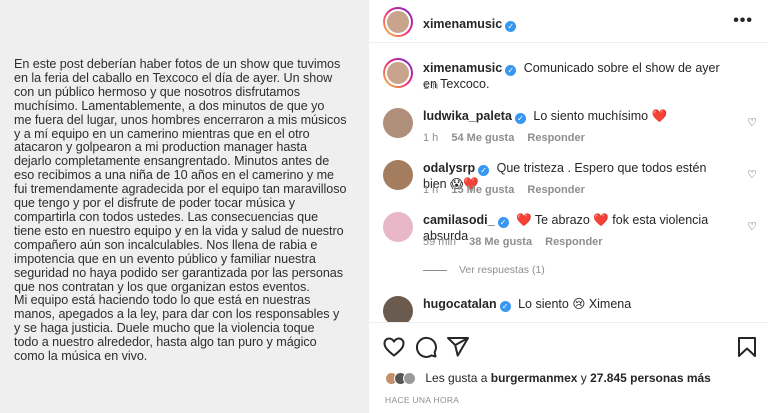  Describe the element at coordinates (482, 138) in the screenshot. I see `comment-likes: 54 Me gusta` at that location.